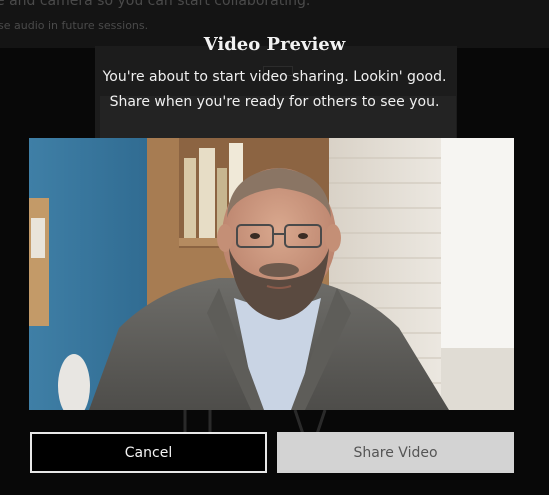 The width and height of the screenshot is (549, 495). I want to click on background-text-line2: se audio in future sessions., so click(74, 25).